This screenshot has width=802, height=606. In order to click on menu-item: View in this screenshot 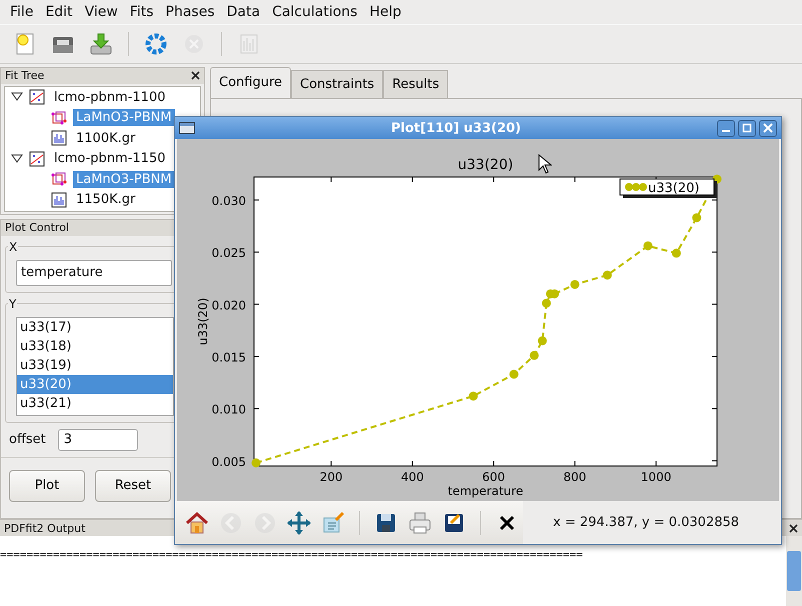, I will do `click(101, 12)`.